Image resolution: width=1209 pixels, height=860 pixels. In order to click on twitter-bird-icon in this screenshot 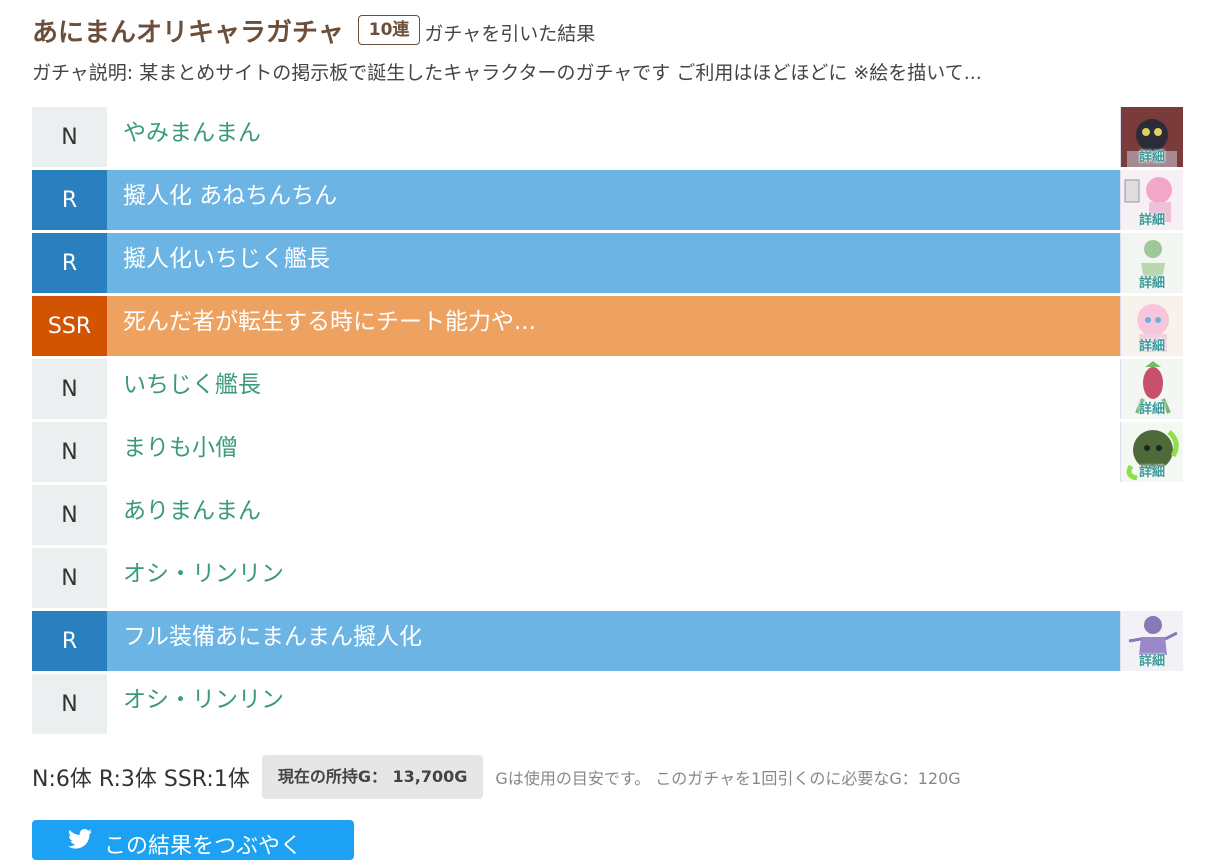, I will do `click(80, 839)`.